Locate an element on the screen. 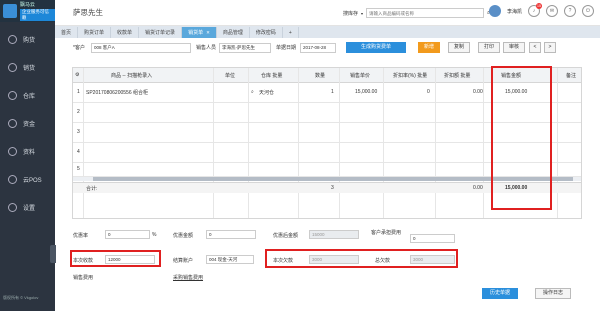 The image size is (600, 311). sidebar-item-label: 资料 is located at coordinates (29, 152).